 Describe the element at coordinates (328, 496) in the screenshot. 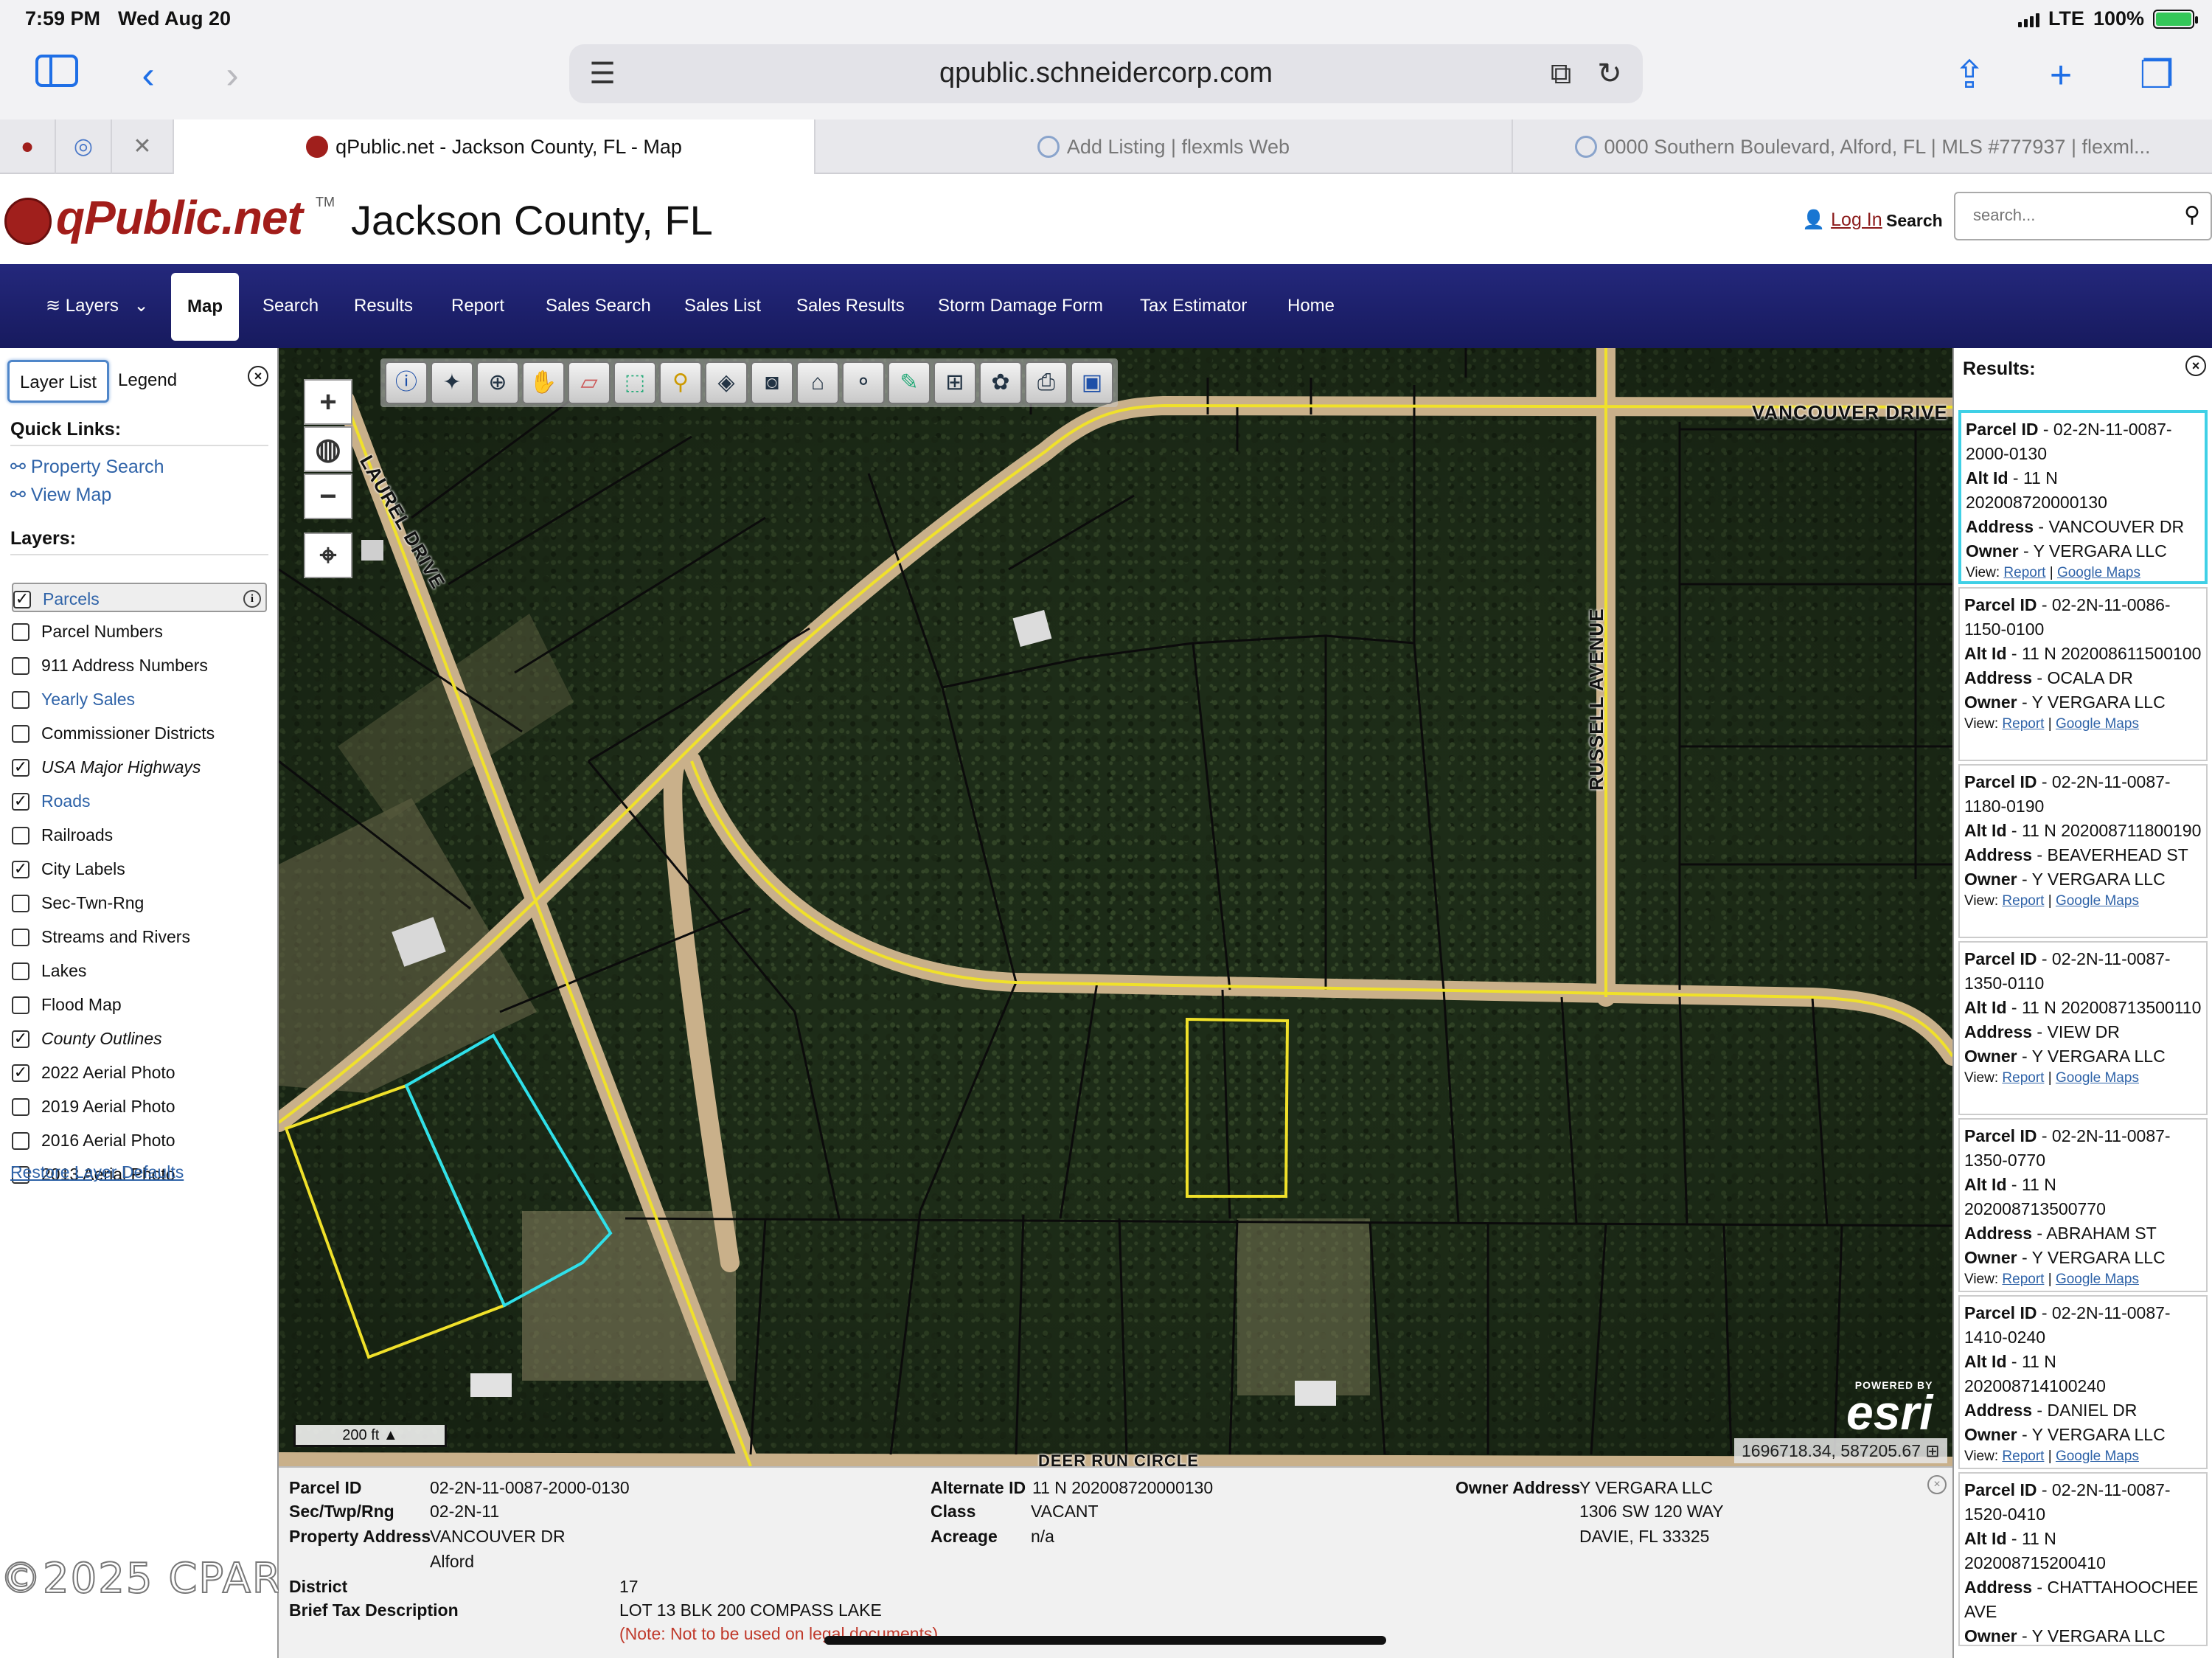

I see `zoom-out-button: −` at that location.